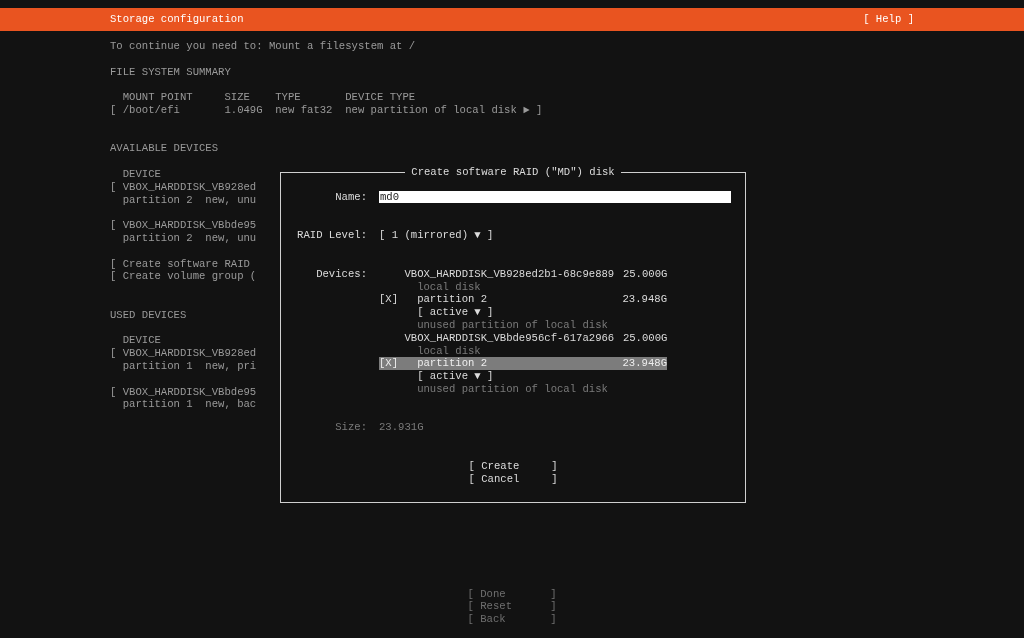 The height and width of the screenshot is (638, 1024). I want to click on disk-name: VBOX_HARDDISK_VB928ed2b1-68c9e889, so click(510, 274).